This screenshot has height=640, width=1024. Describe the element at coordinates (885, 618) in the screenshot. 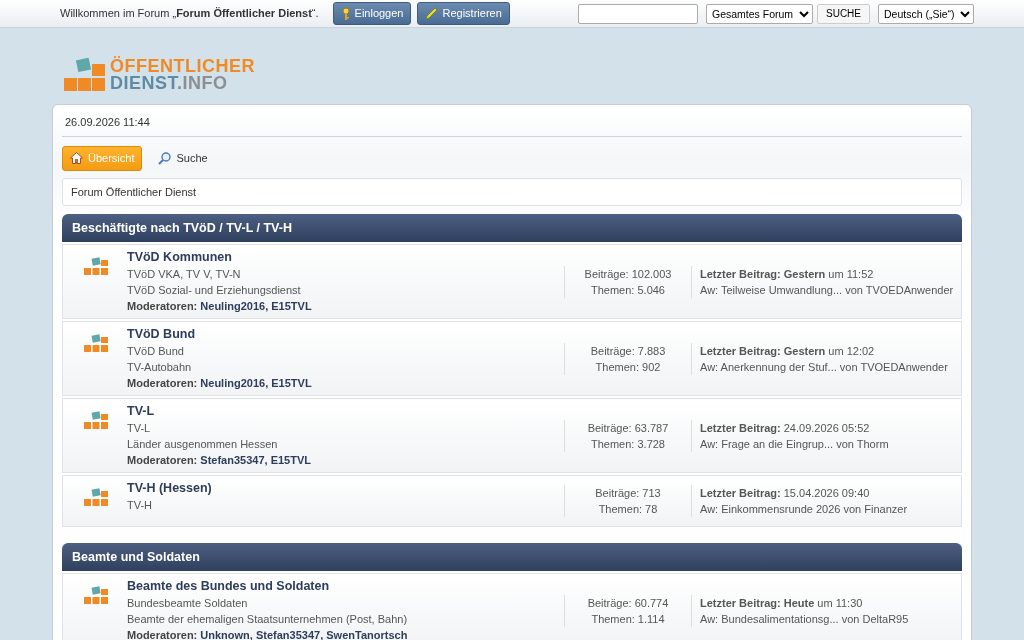

I see `author-link: DeltaR95` at that location.